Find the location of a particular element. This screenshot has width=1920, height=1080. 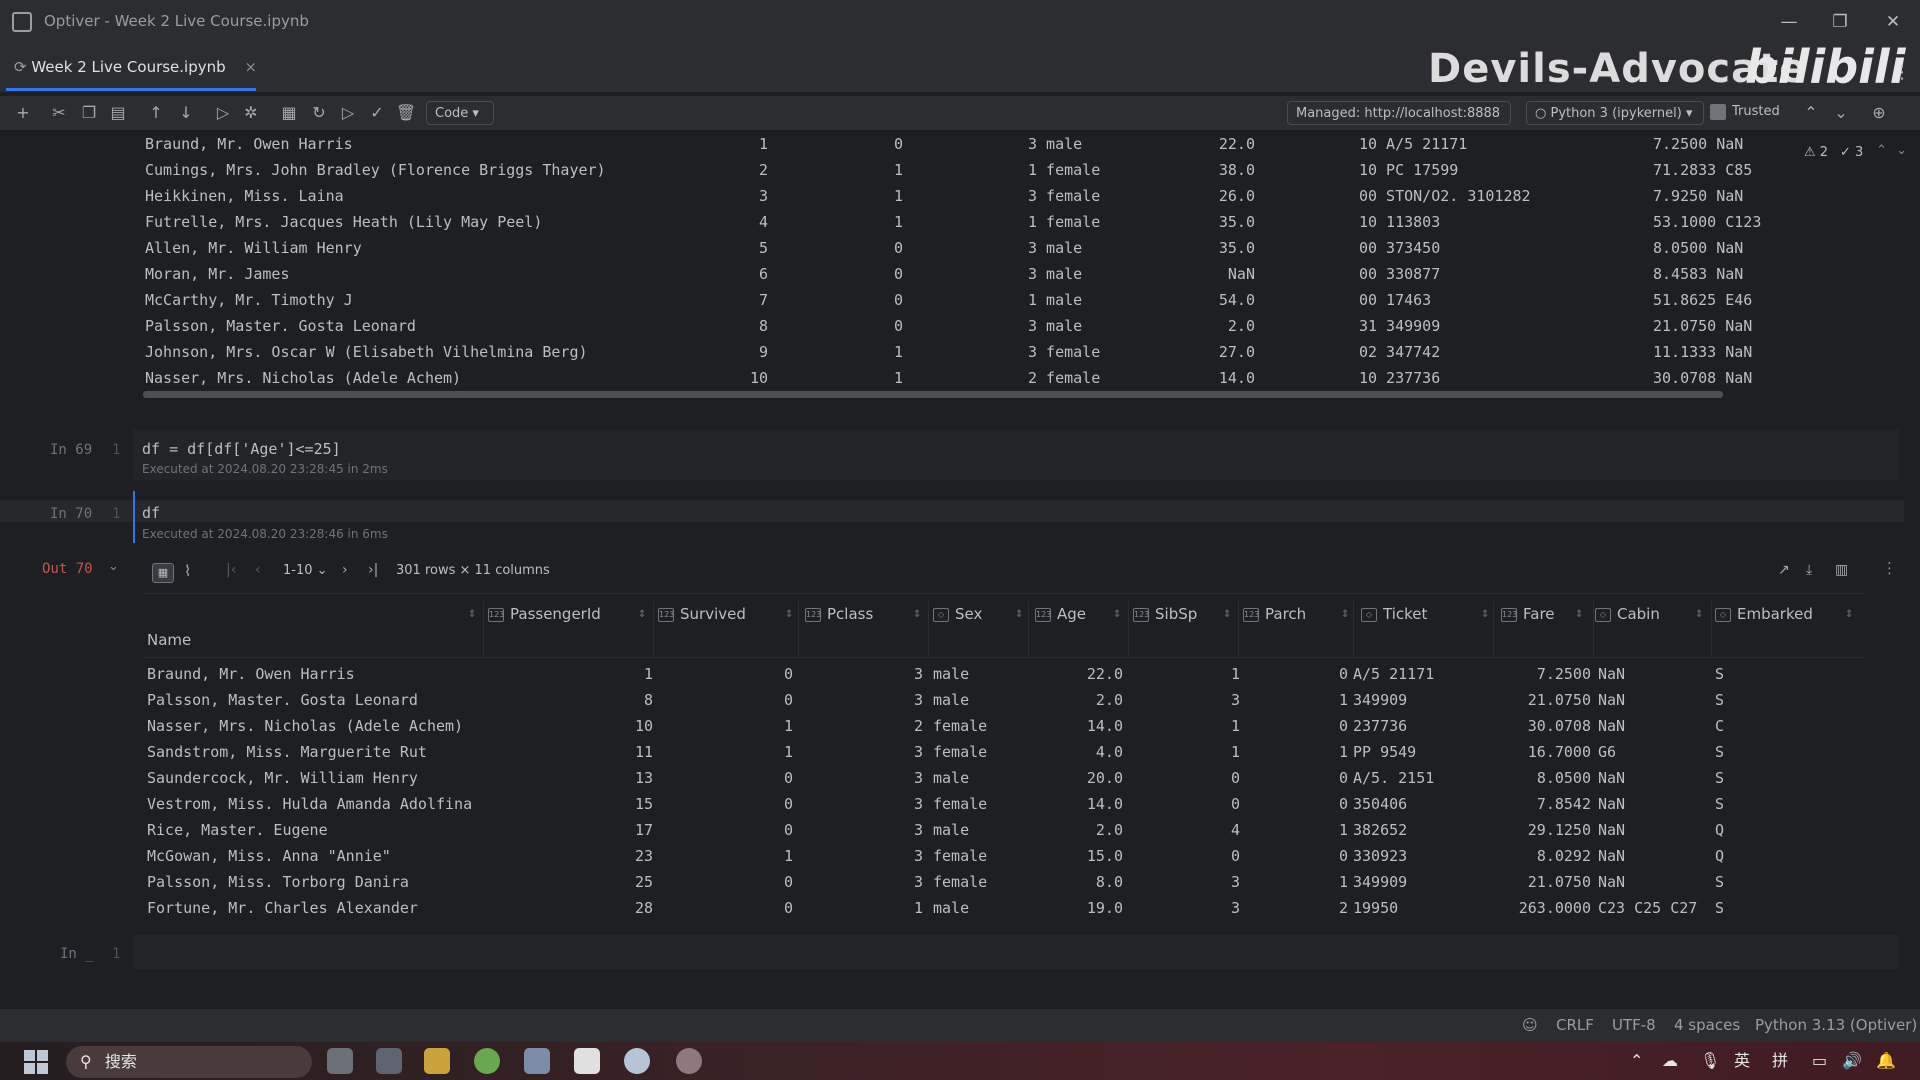

row-index-cell: Palsson, Miss. Torborg Danira is located at coordinates (312, 882).